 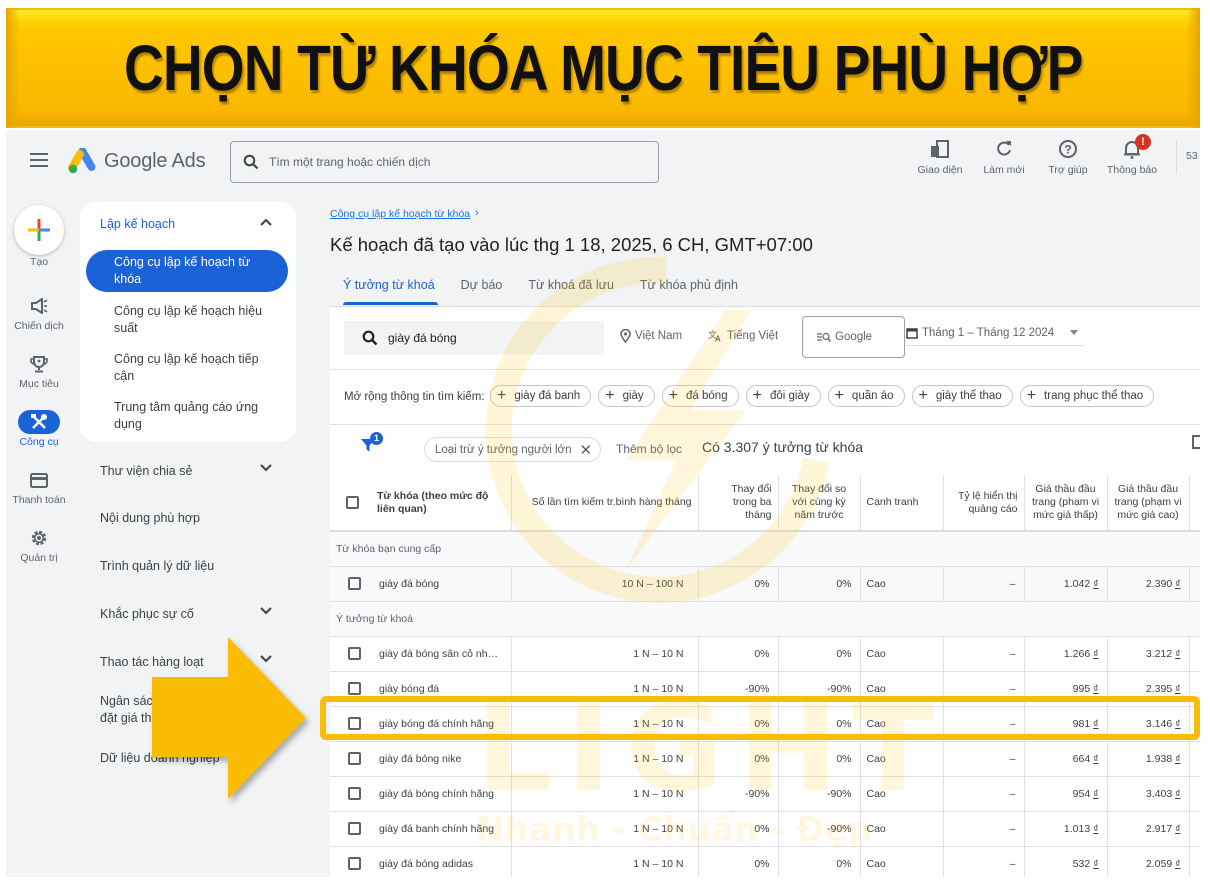 I want to click on bid-high: 3.212 ₫, so click(x=1148, y=654).